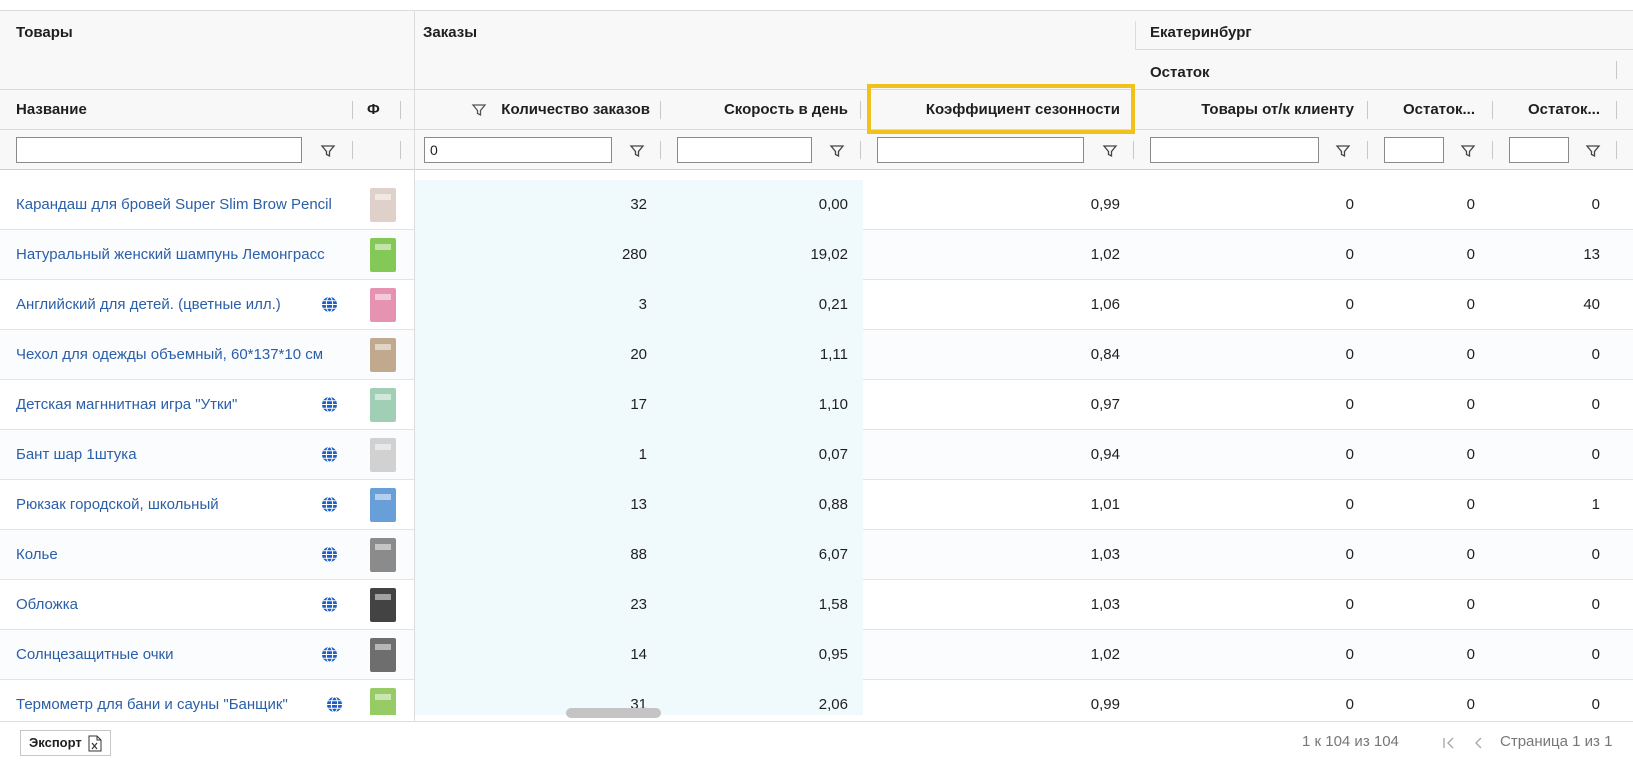 The width and height of the screenshot is (1633, 761). I want to click on filter-input-seasonality, so click(980, 150).